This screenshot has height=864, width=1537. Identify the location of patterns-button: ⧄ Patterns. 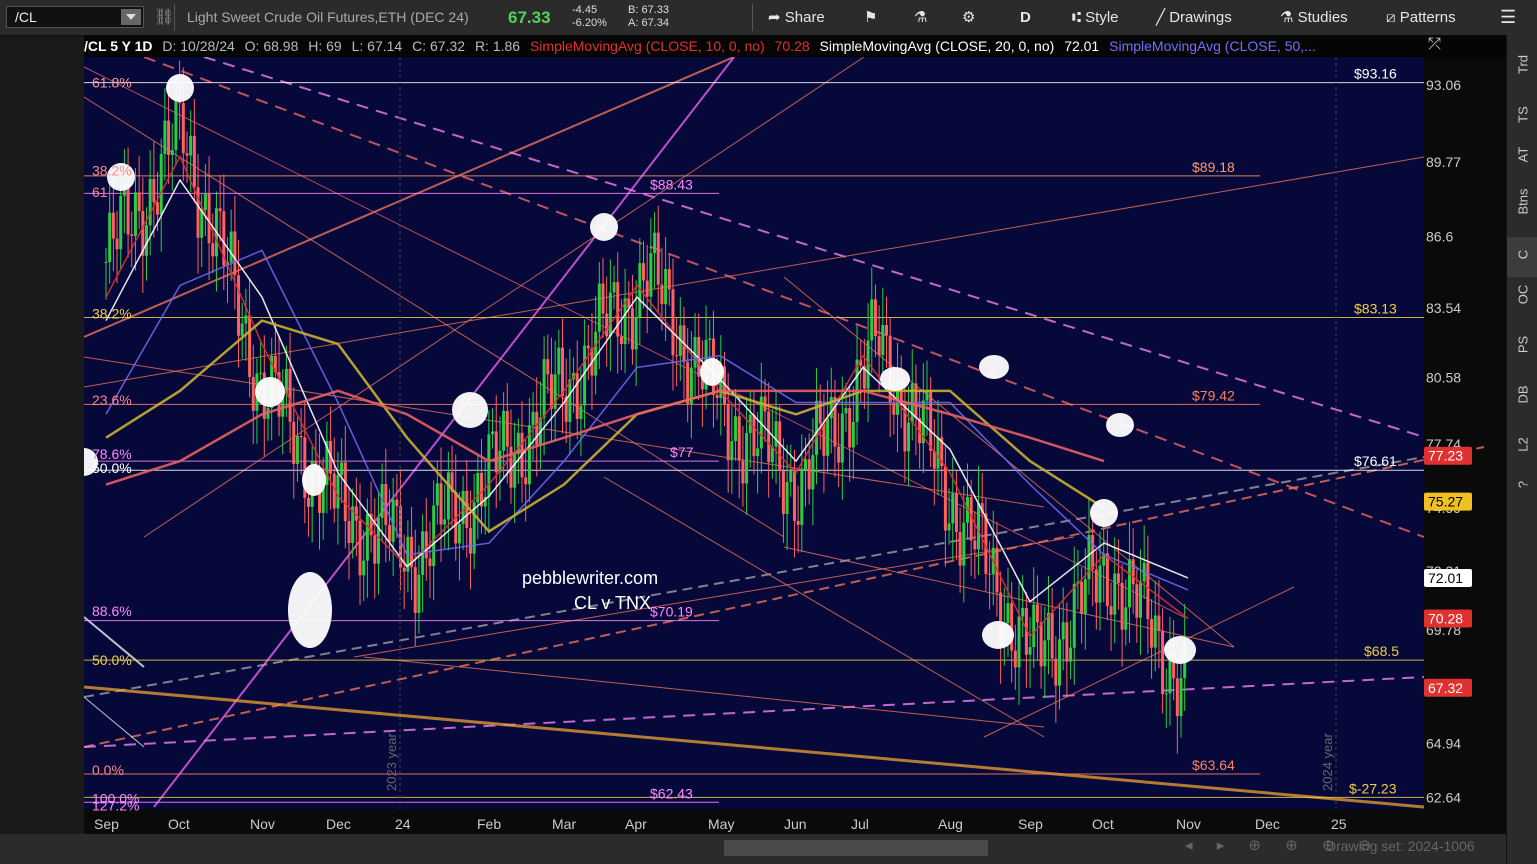
(1421, 17).